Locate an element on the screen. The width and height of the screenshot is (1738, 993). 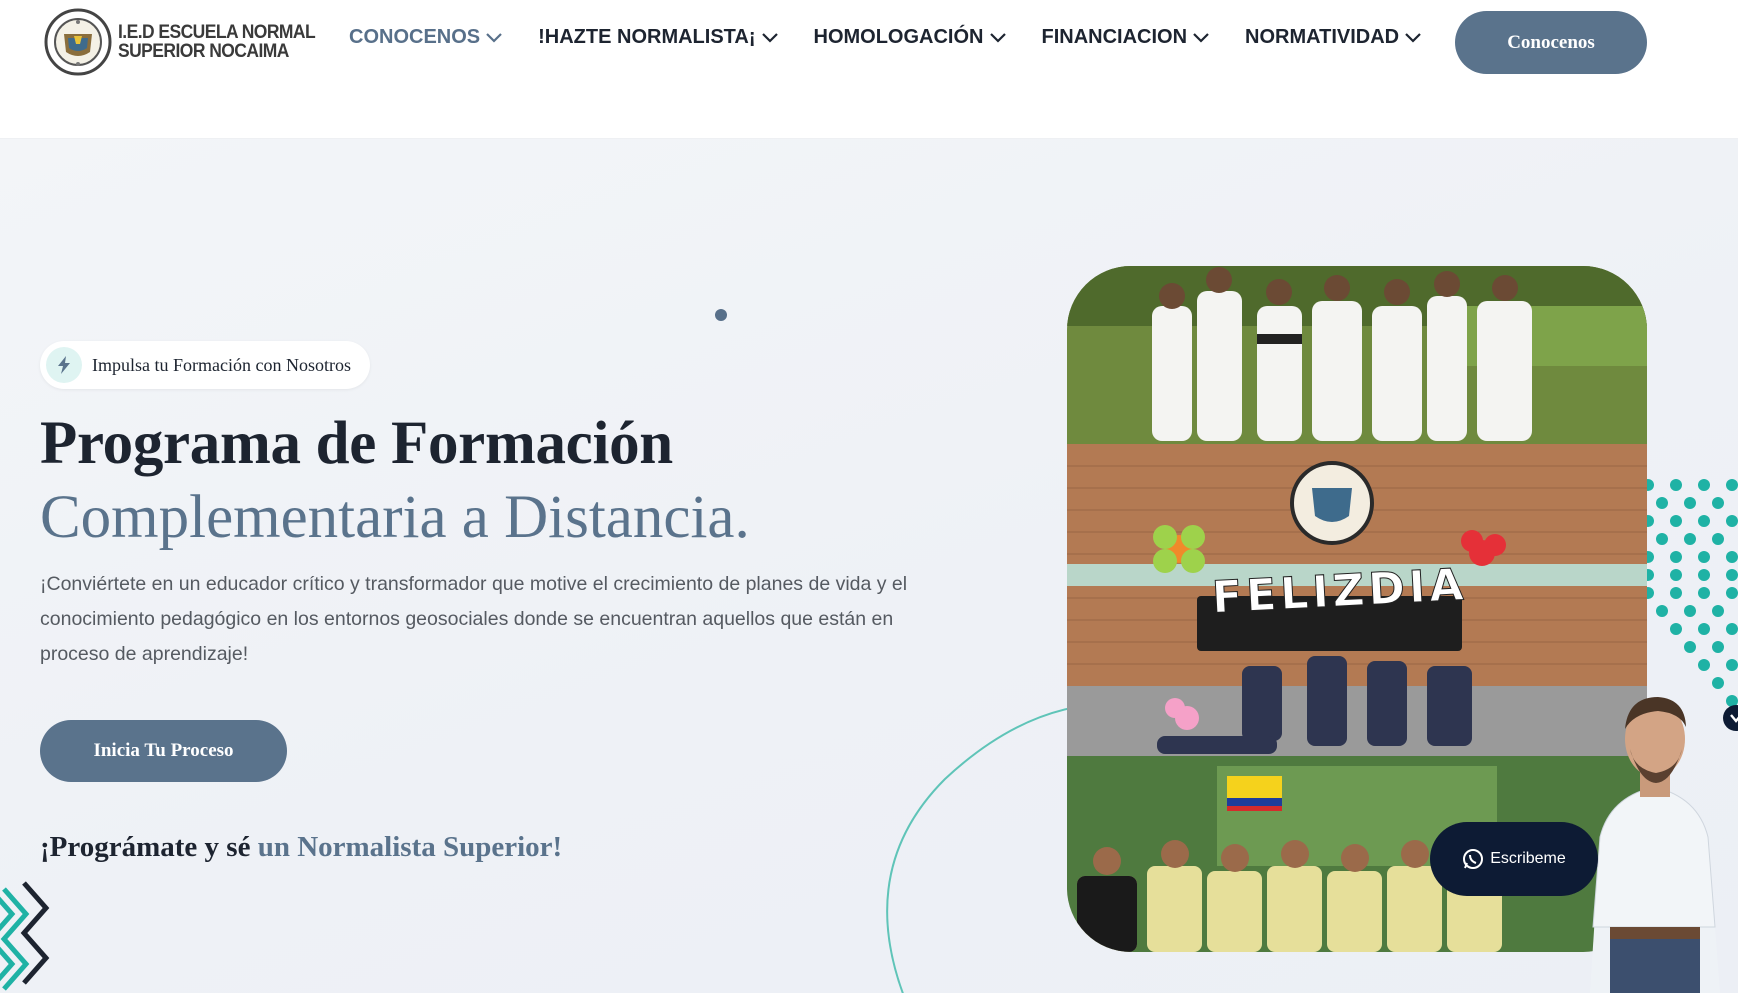
nav-label: HOMOLOGACIÓN is located at coordinates (898, 37).